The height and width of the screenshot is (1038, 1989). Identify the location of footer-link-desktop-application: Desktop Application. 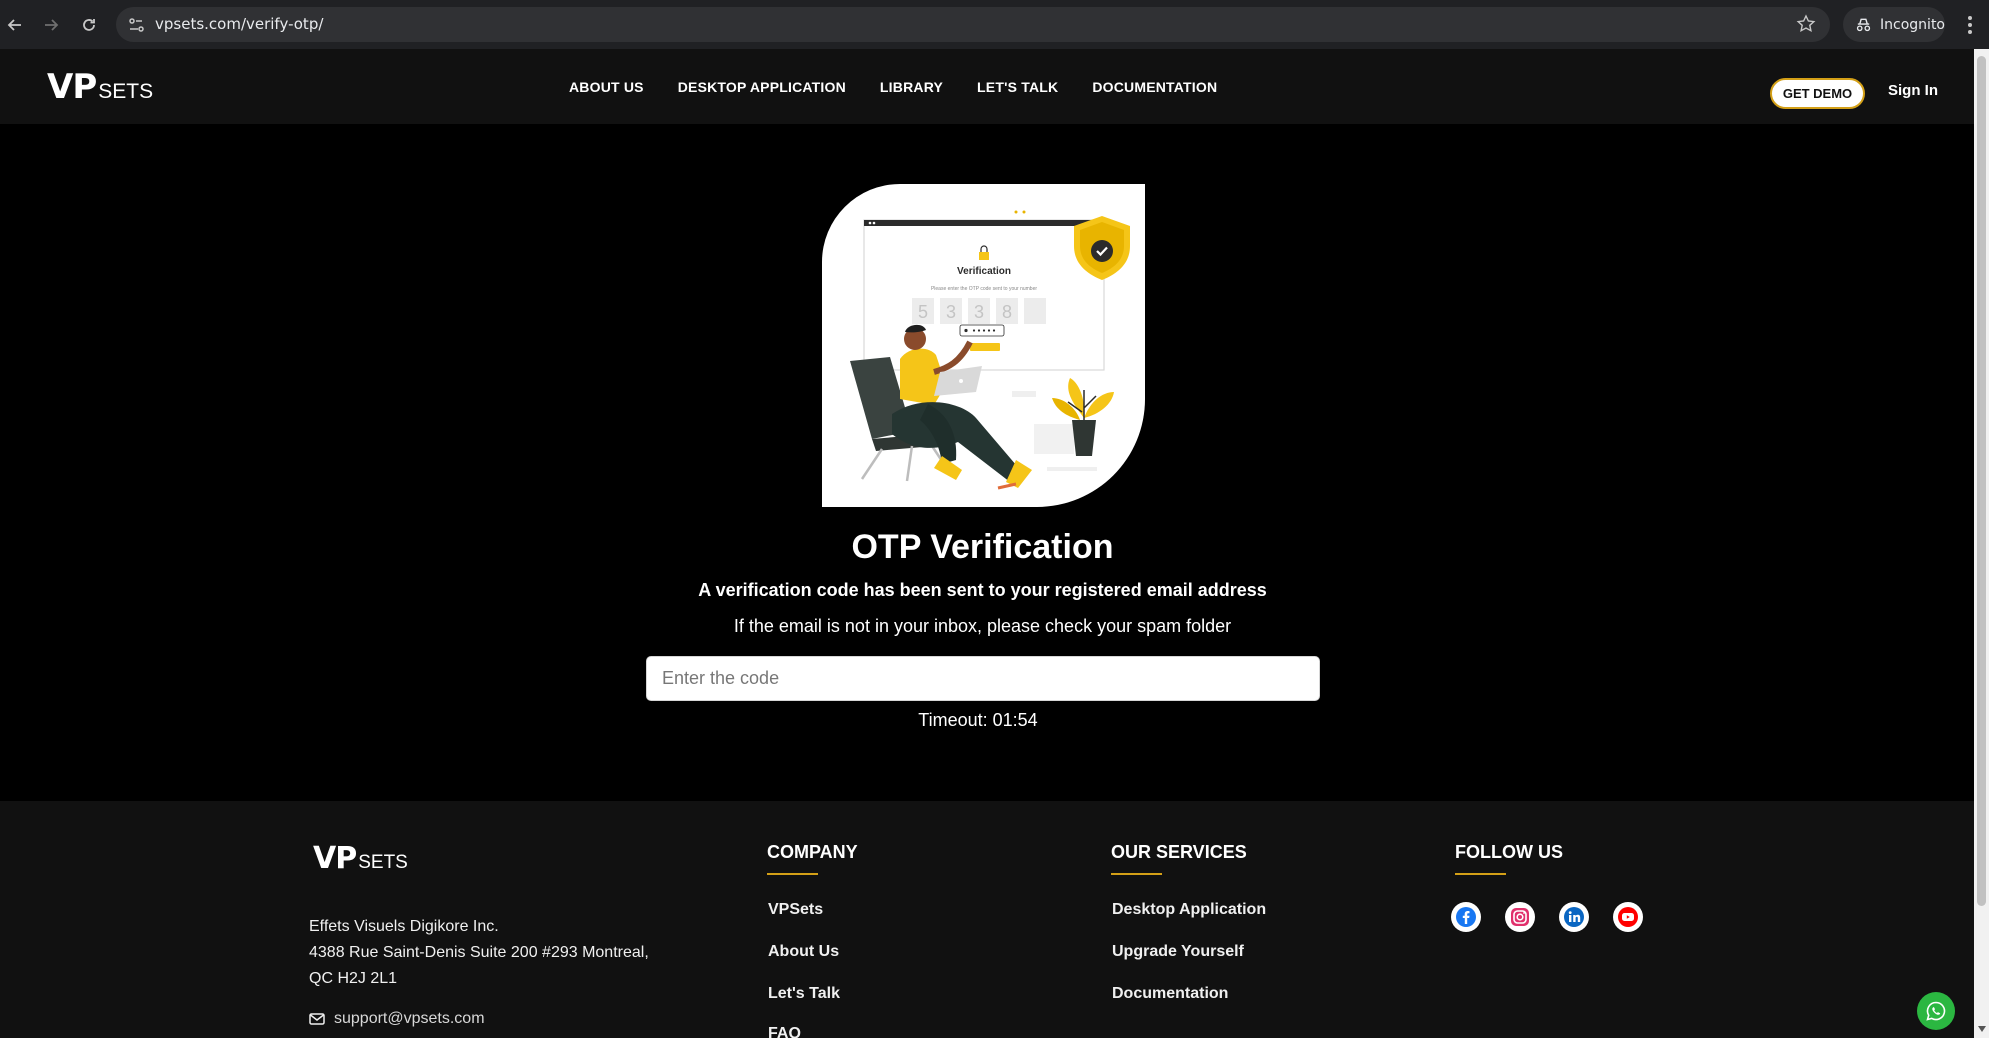
(1189, 910).